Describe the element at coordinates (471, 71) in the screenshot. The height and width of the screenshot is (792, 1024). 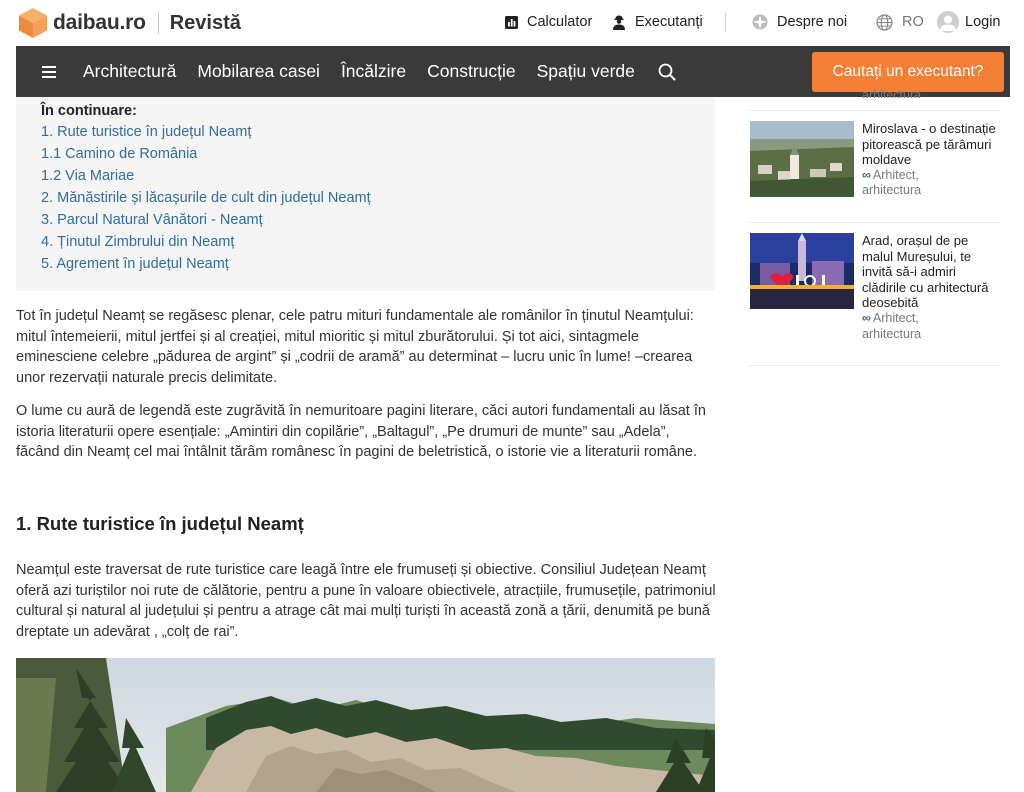
I see `nav-item-constructie: Construcție` at that location.